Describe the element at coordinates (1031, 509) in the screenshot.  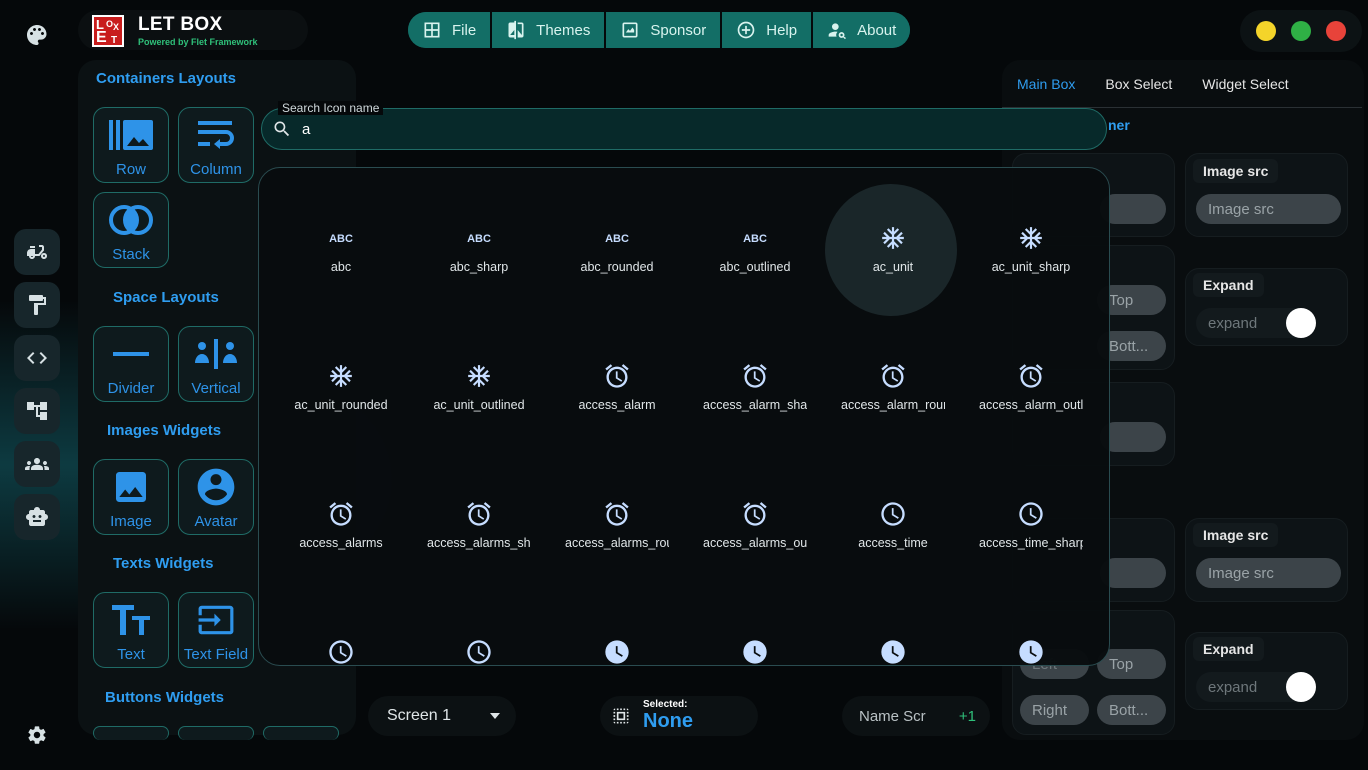
I see `icon-result-item: access_time_sharp` at that location.